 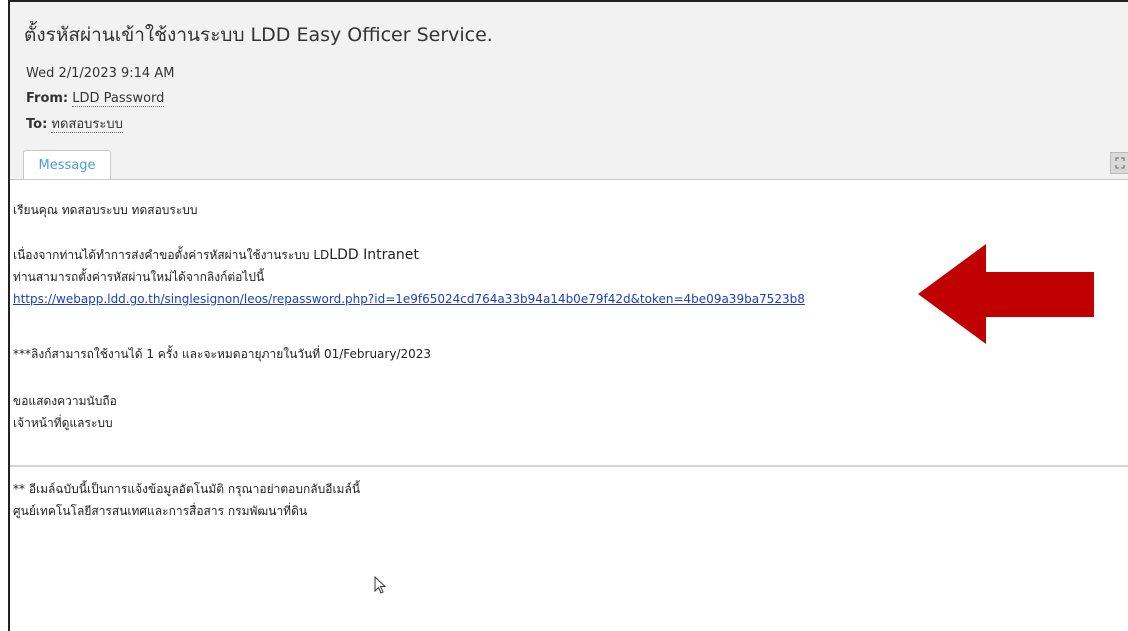 What do you see at coordinates (37, 124) in the screenshot?
I see `to-label: To:` at bounding box center [37, 124].